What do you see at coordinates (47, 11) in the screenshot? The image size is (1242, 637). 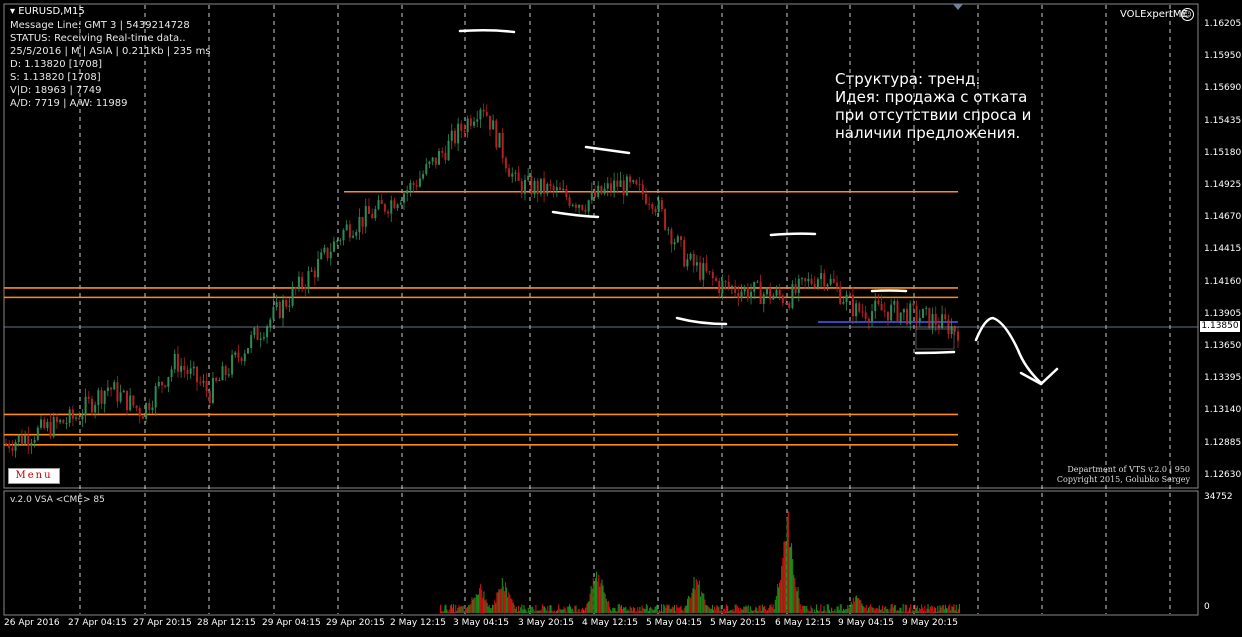 I see `symbol-title: ▾ EURUSD,M15` at bounding box center [47, 11].